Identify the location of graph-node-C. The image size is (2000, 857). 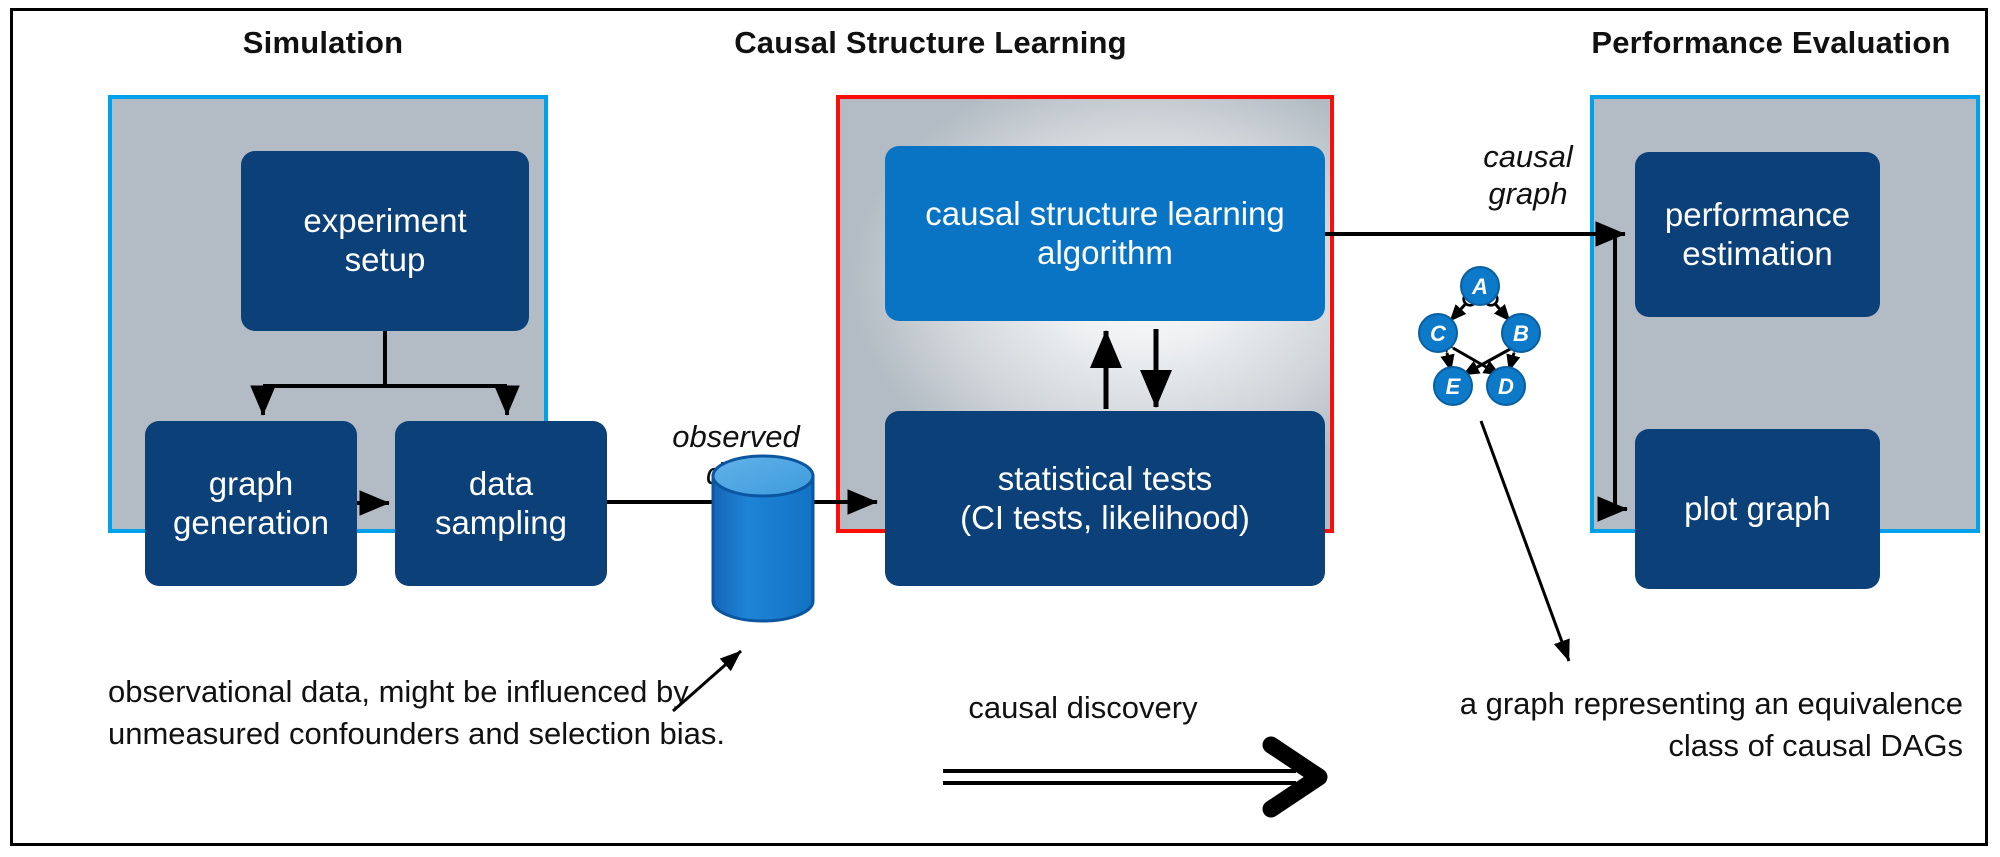
(1438, 333).